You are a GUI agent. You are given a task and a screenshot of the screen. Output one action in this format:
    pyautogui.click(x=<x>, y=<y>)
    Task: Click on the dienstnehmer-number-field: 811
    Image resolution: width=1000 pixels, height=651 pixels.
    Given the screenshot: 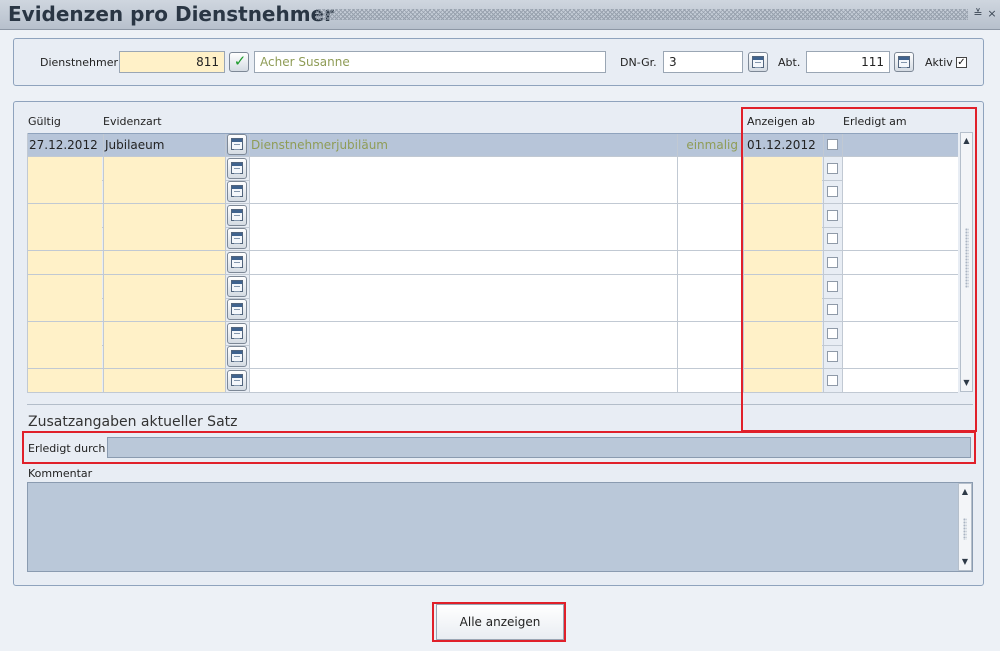 What is the action you would take?
    pyautogui.click(x=172, y=62)
    